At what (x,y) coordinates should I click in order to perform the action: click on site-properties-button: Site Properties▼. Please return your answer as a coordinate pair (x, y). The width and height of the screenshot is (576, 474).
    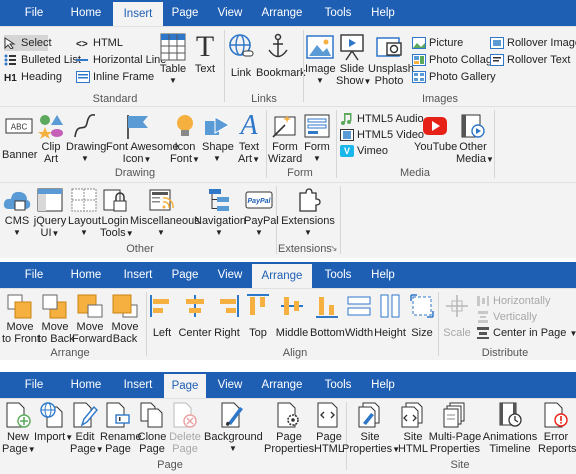
    Looking at the image, I should click on (371, 428).